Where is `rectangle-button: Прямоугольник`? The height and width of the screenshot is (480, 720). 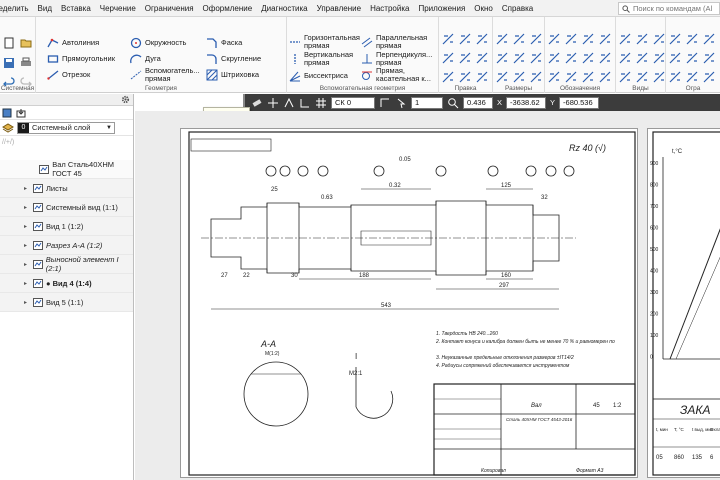 rectangle-button: Прямоугольник is located at coordinates (81, 59).